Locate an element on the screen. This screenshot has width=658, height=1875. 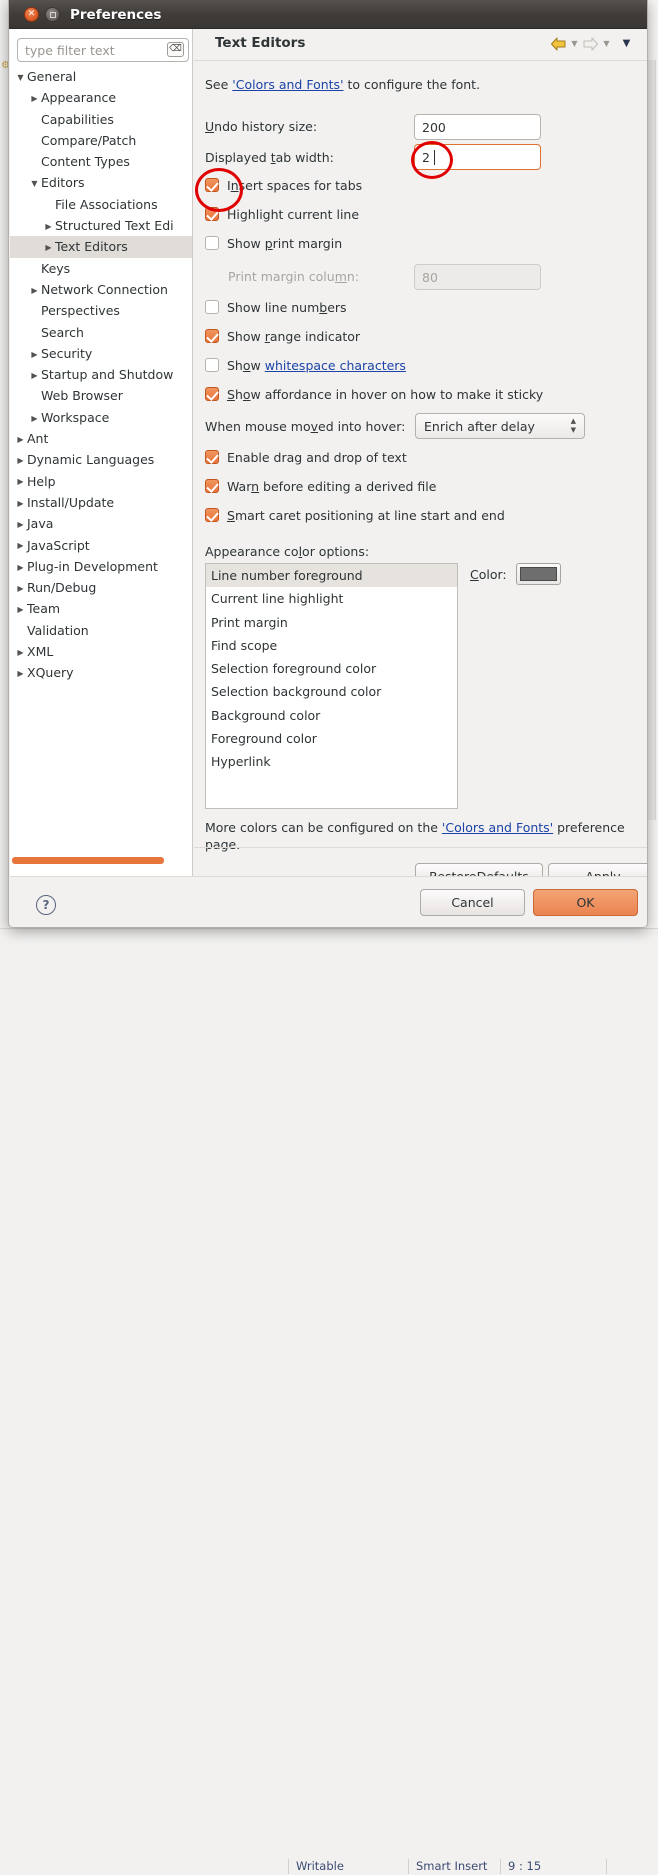
list-item: Current line highlight is located at coordinates (331, 598).